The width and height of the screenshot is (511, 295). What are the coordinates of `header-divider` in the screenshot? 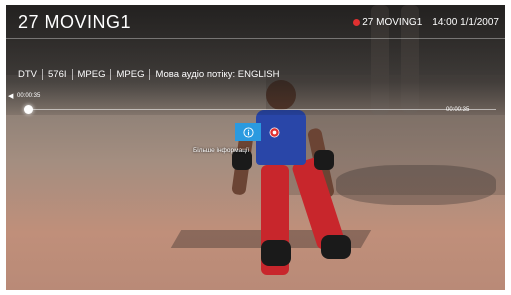 It's located at (255, 38).